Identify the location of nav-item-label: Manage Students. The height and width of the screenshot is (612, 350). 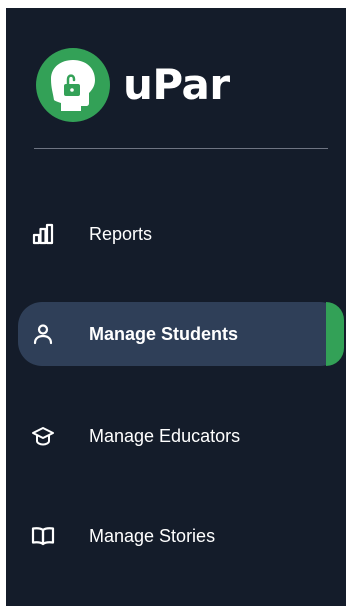
(164, 334).